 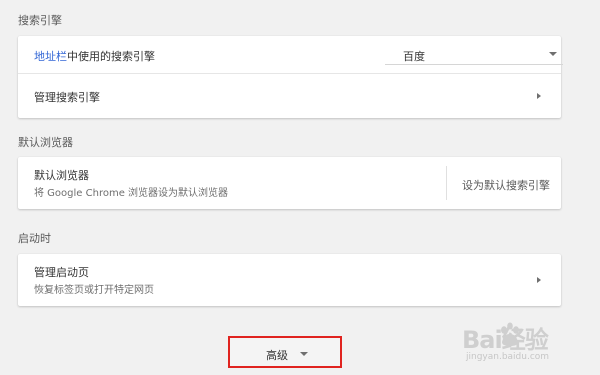 I want to click on baidu-paw-icon, so click(x=510, y=334).